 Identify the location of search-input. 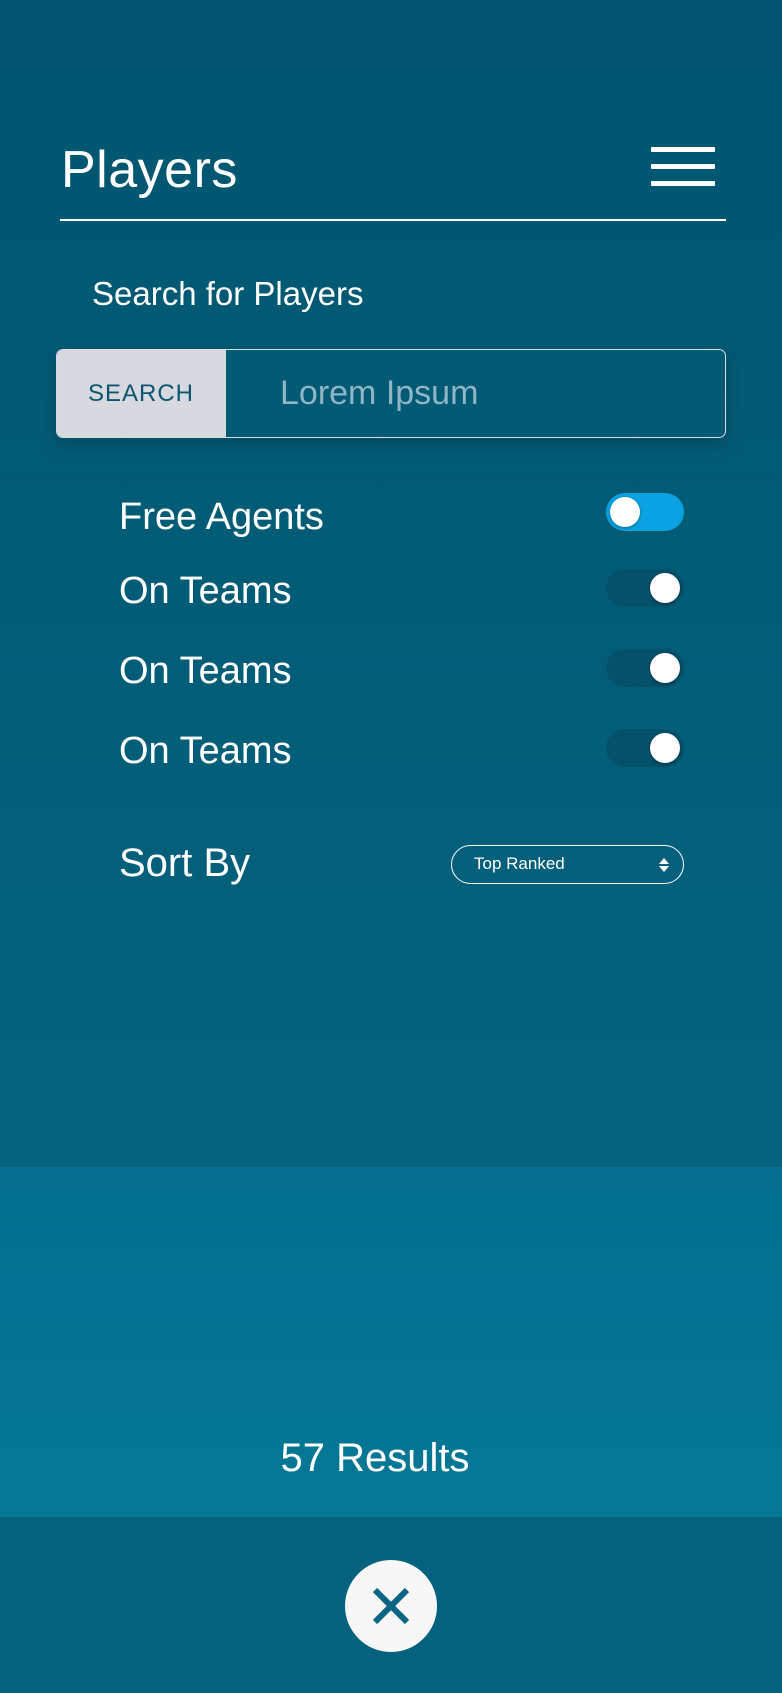
(475, 393).